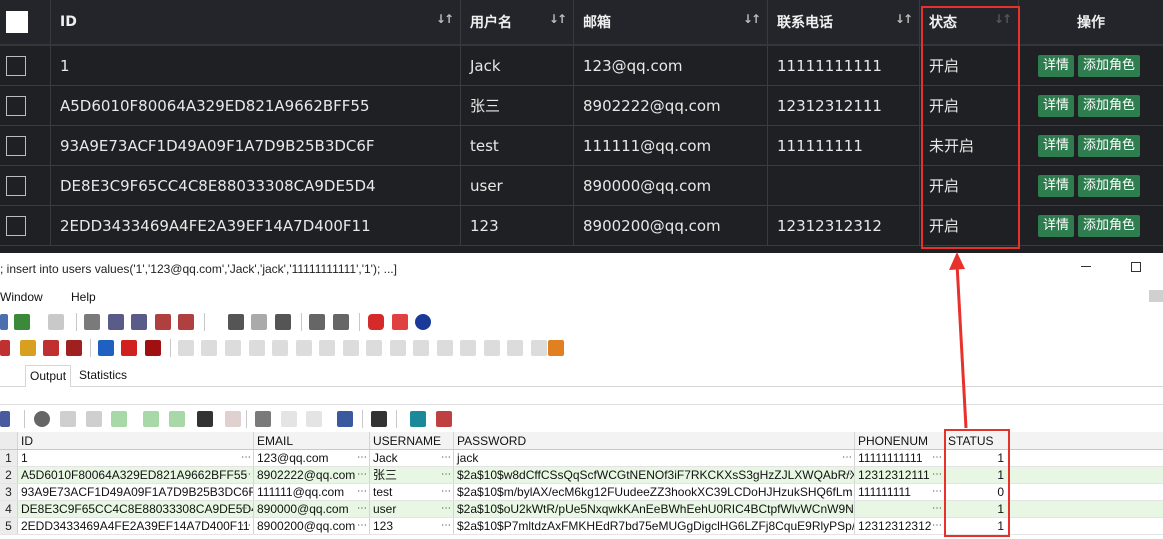 The image size is (1163, 539). What do you see at coordinates (412, 440) in the screenshot?
I see `grid-header-username: USERNAME` at bounding box center [412, 440].